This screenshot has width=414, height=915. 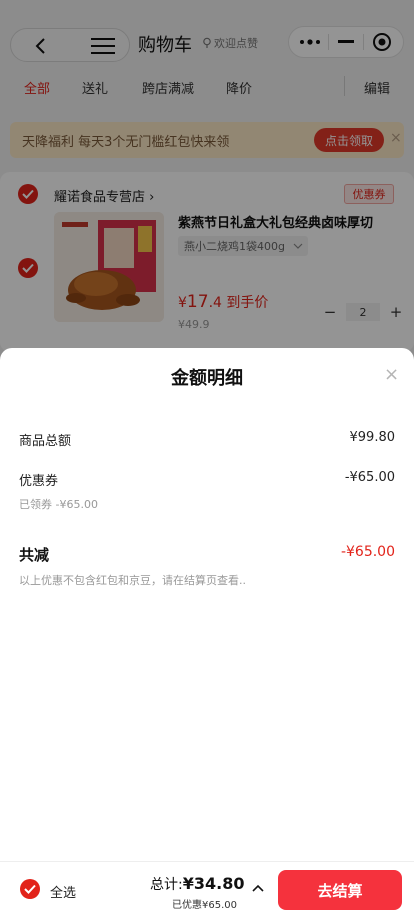 I want to click on detail-toggle, so click(x=258, y=888).